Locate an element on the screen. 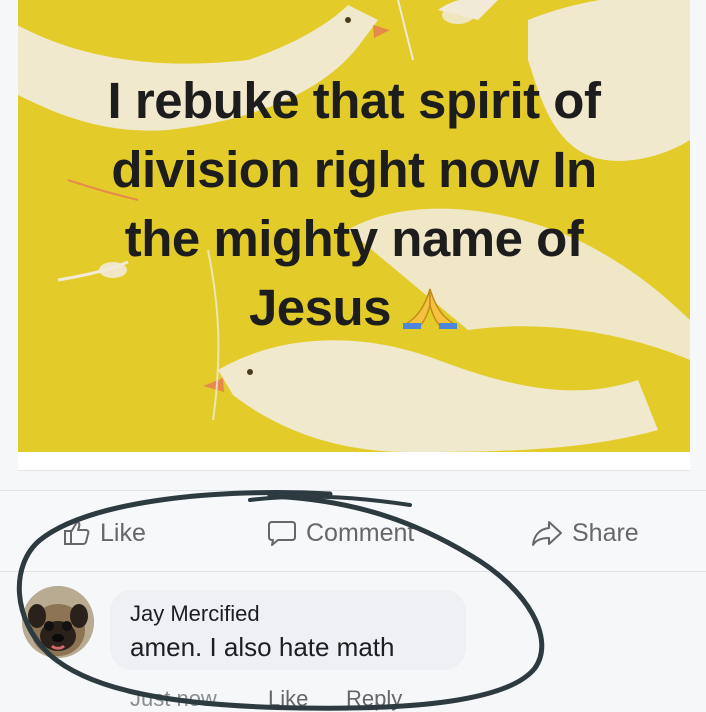 The width and height of the screenshot is (706, 712). comment-label: Comment is located at coordinates (360, 532).